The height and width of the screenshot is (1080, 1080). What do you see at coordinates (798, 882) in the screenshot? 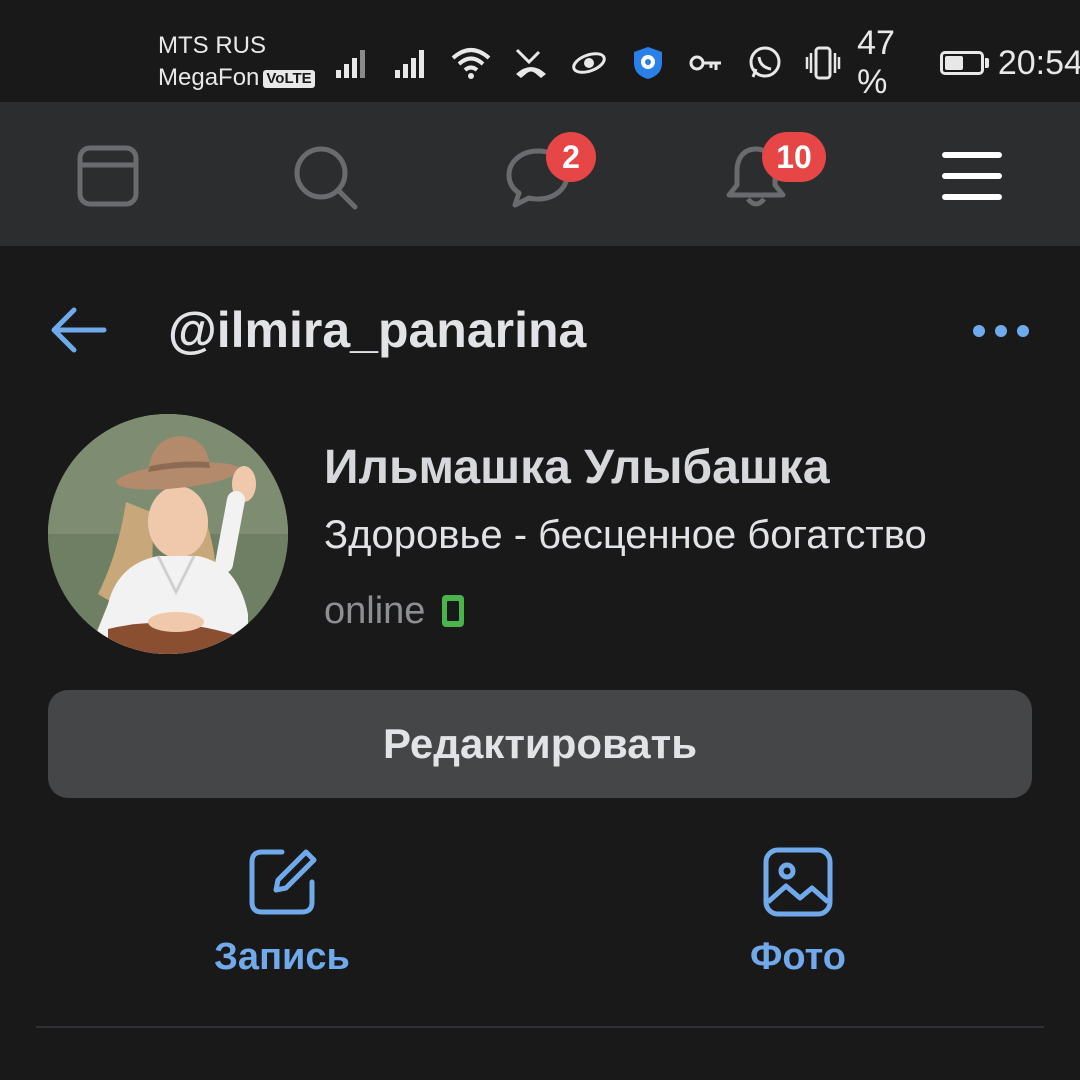
I see `image-icon` at bounding box center [798, 882].